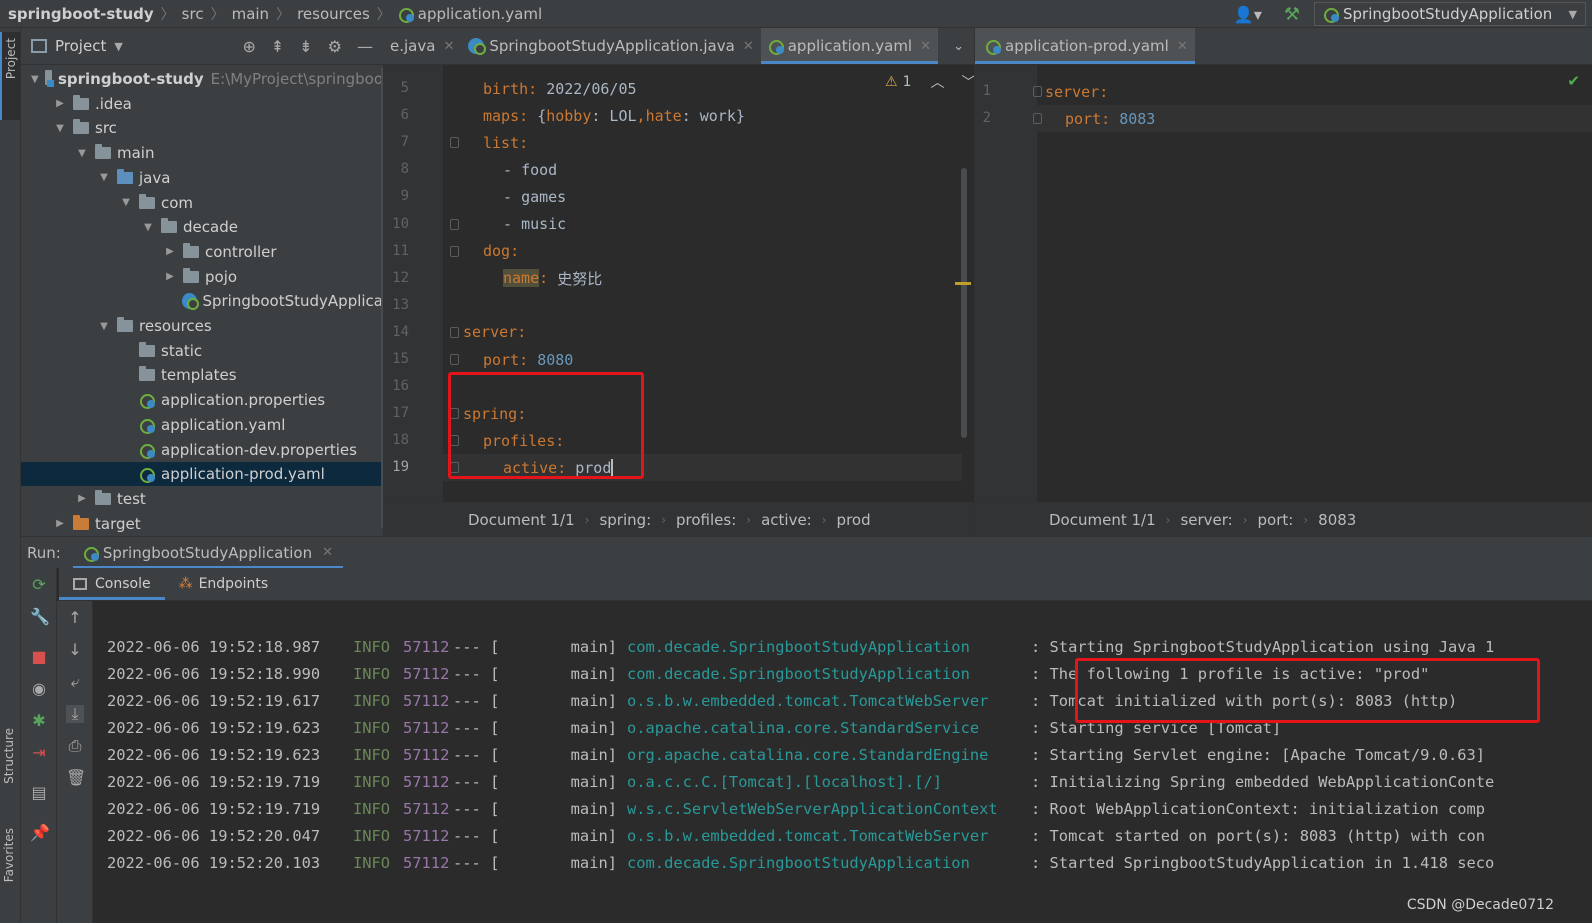 The image size is (1592, 923). What do you see at coordinates (9, 756) in the screenshot?
I see `structure-tool-tab: Structure` at bounding box center [9, 756].